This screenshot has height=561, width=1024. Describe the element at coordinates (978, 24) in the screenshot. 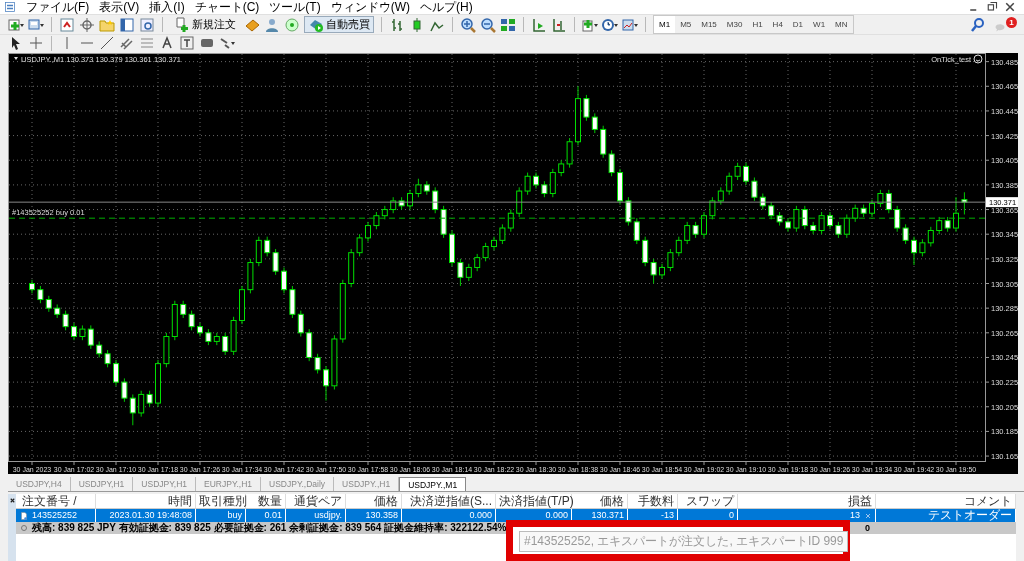

I see `search-icon` at that location.